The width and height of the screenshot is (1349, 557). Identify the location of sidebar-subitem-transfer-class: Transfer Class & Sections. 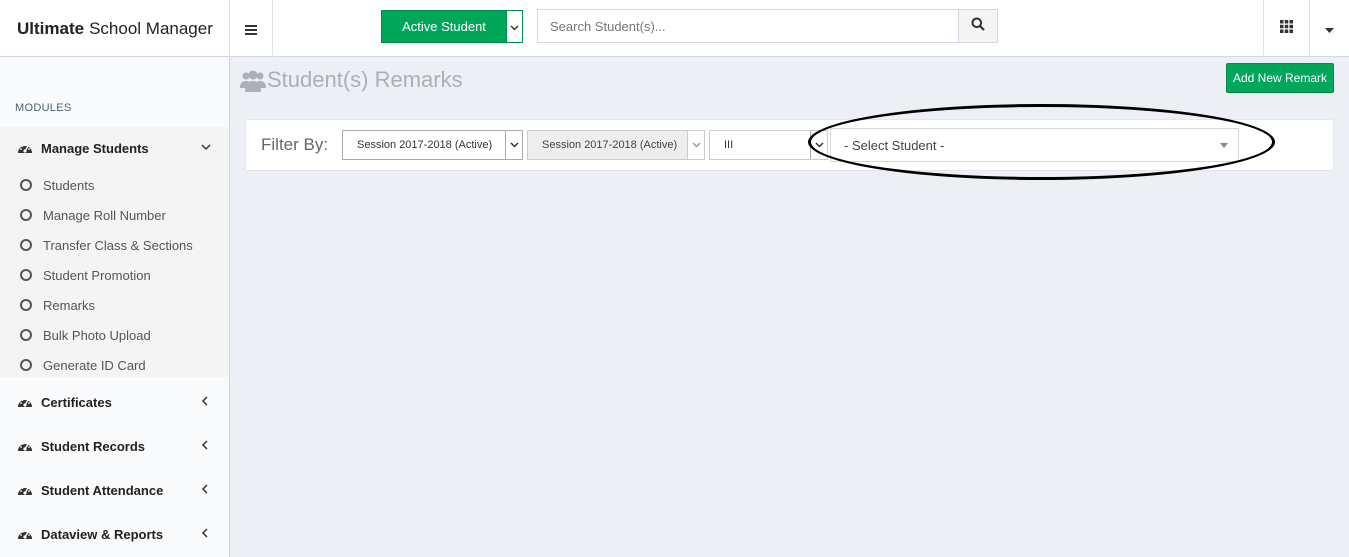
(106, 245).